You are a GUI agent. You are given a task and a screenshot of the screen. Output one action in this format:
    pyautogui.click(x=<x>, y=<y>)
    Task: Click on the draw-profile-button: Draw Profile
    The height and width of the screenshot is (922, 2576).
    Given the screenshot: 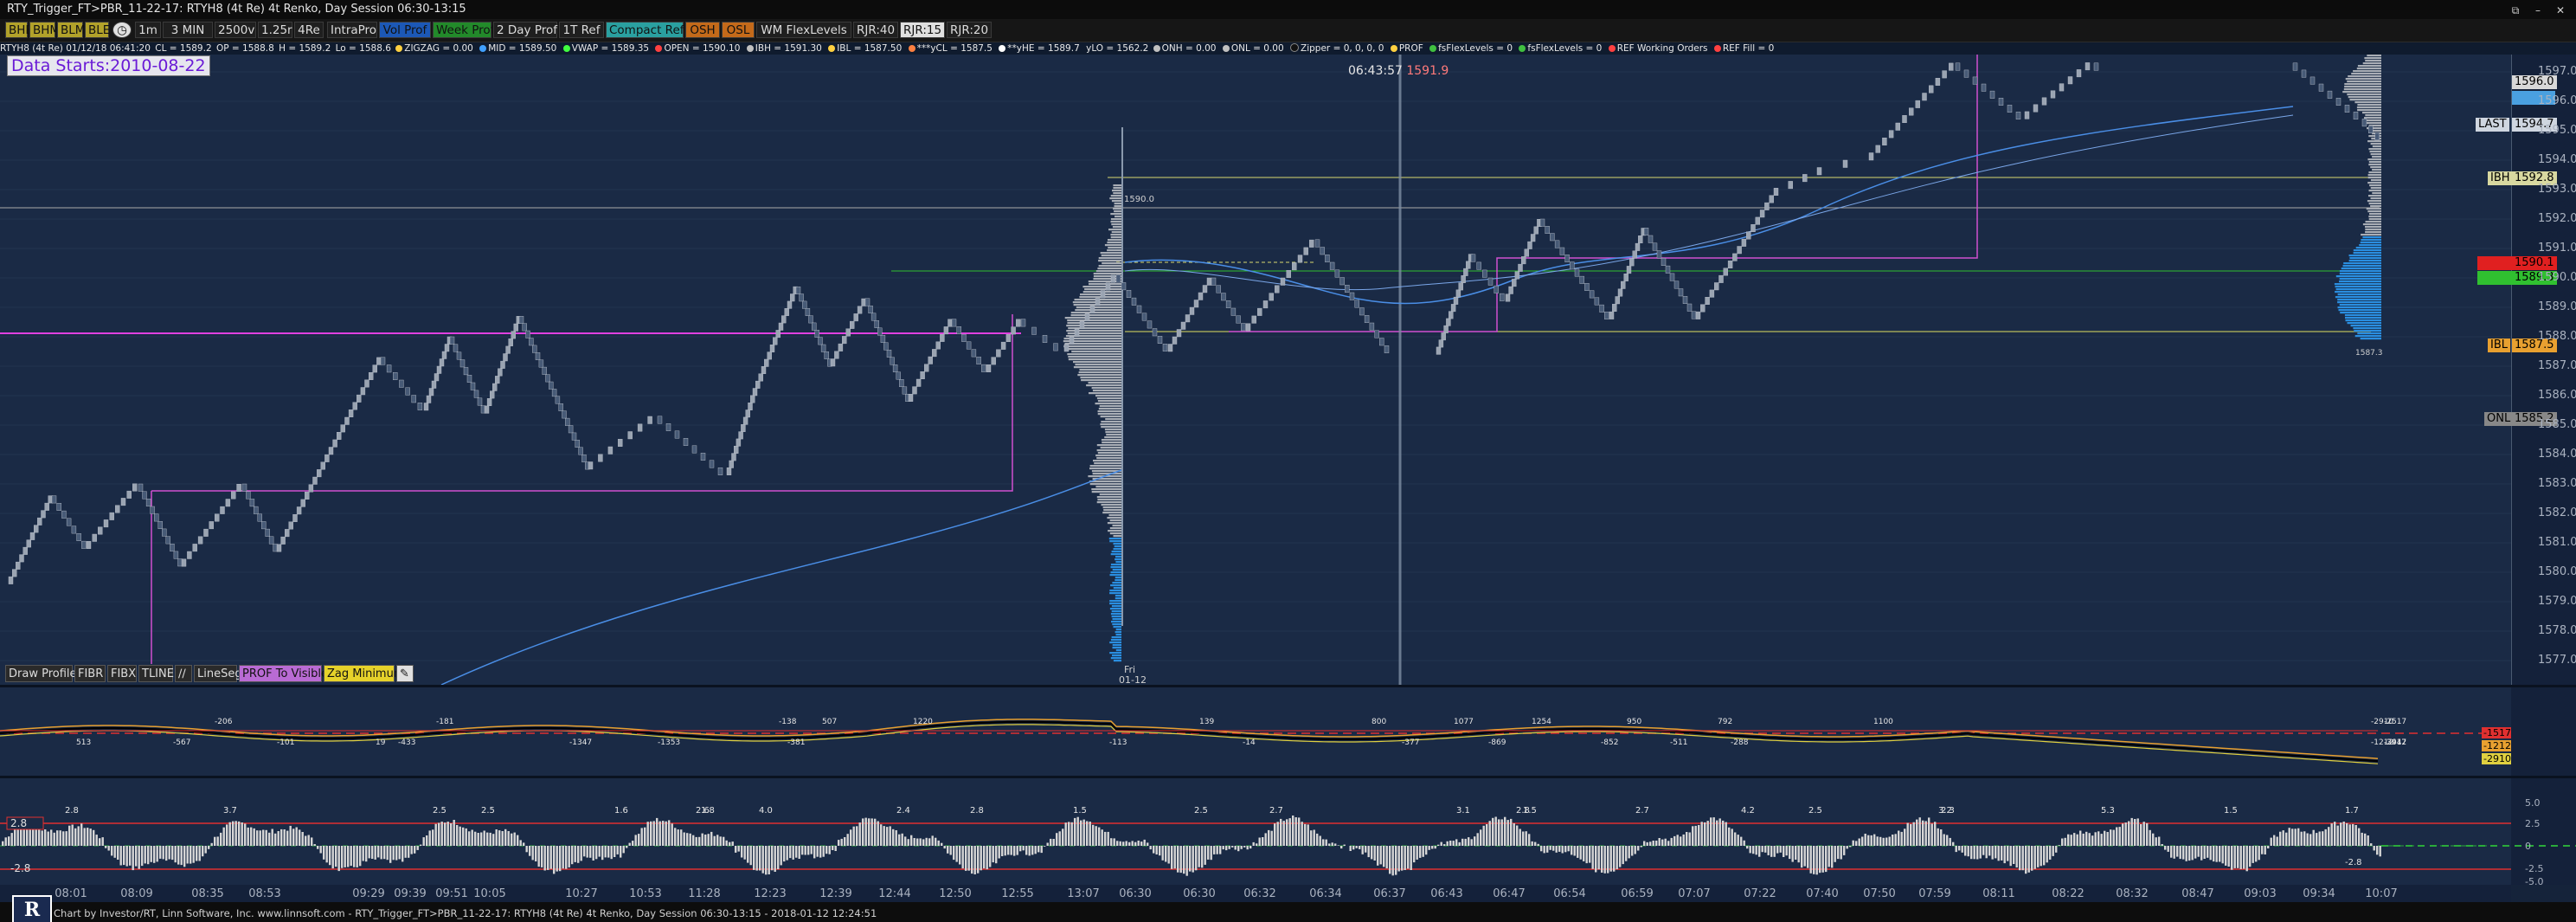 What is the action you would take?
    pyautogui.click(x=39, y=673)
    